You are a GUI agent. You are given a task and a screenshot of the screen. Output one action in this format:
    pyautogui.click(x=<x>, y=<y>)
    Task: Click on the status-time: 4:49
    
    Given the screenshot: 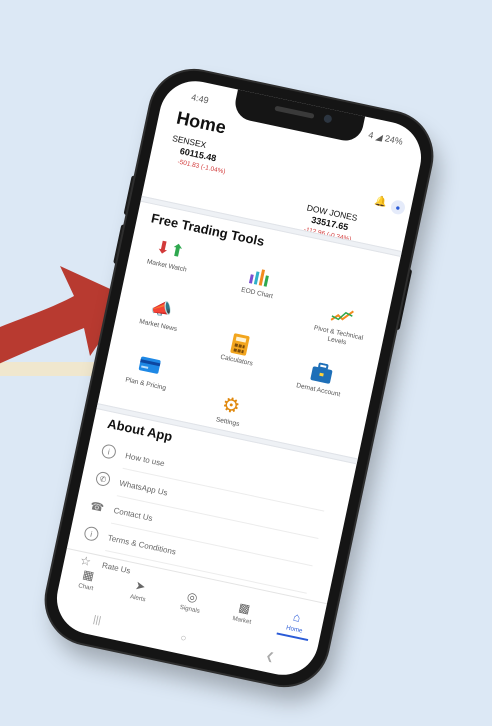 What is the action you would take?
    pyautogui.click(x=200, y=99)
    